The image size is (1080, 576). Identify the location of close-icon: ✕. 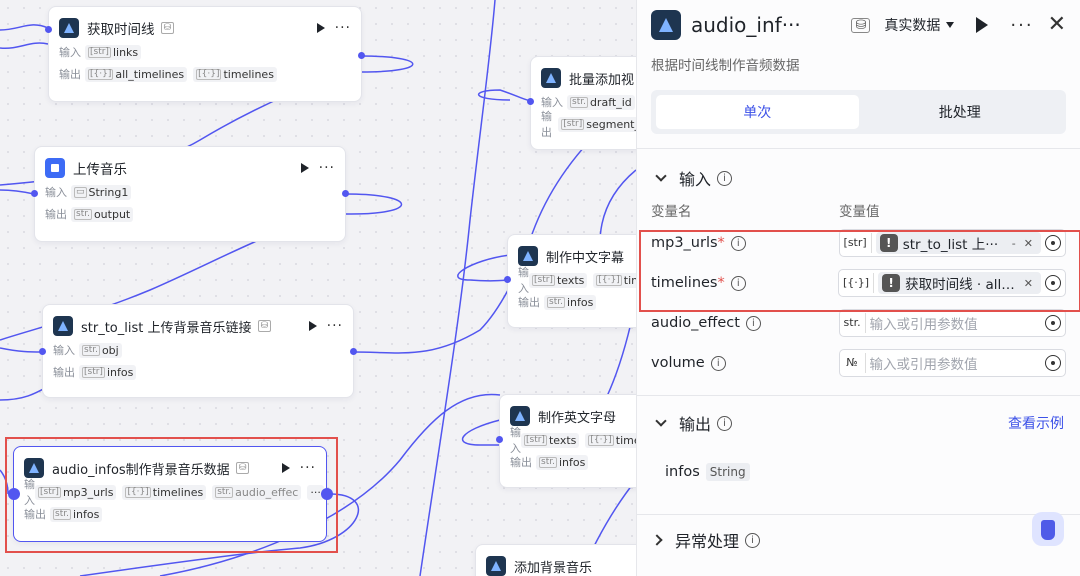
(1057, 25).